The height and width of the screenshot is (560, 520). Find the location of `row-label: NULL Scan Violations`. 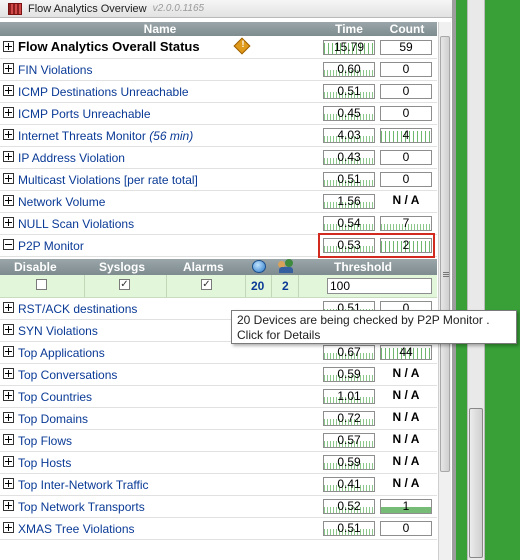

row-label: NULL Scan Violations is located at coordinates (76, 224).